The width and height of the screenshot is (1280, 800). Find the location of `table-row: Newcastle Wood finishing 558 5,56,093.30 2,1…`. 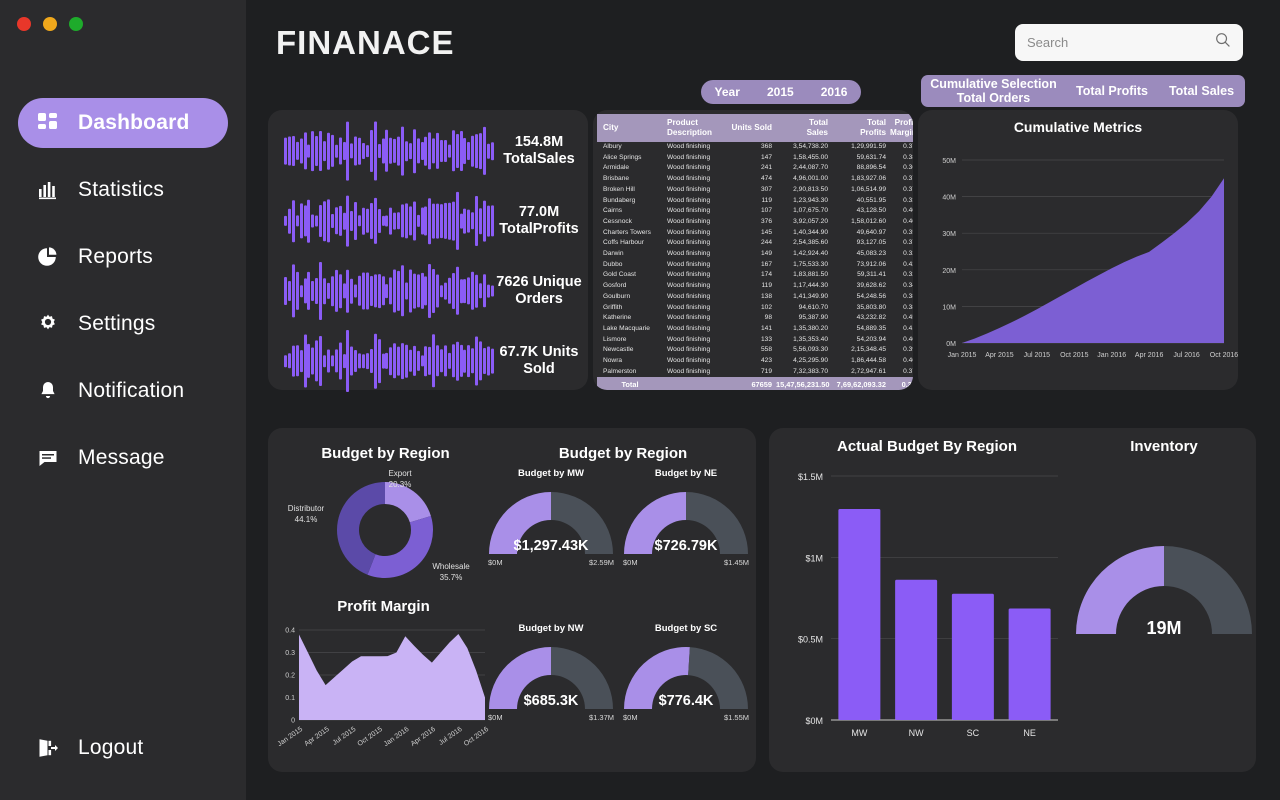

table-row: Newcastle Wood finishing 558 5,56,093.30 2,1… is located at coordinates (755, 350).